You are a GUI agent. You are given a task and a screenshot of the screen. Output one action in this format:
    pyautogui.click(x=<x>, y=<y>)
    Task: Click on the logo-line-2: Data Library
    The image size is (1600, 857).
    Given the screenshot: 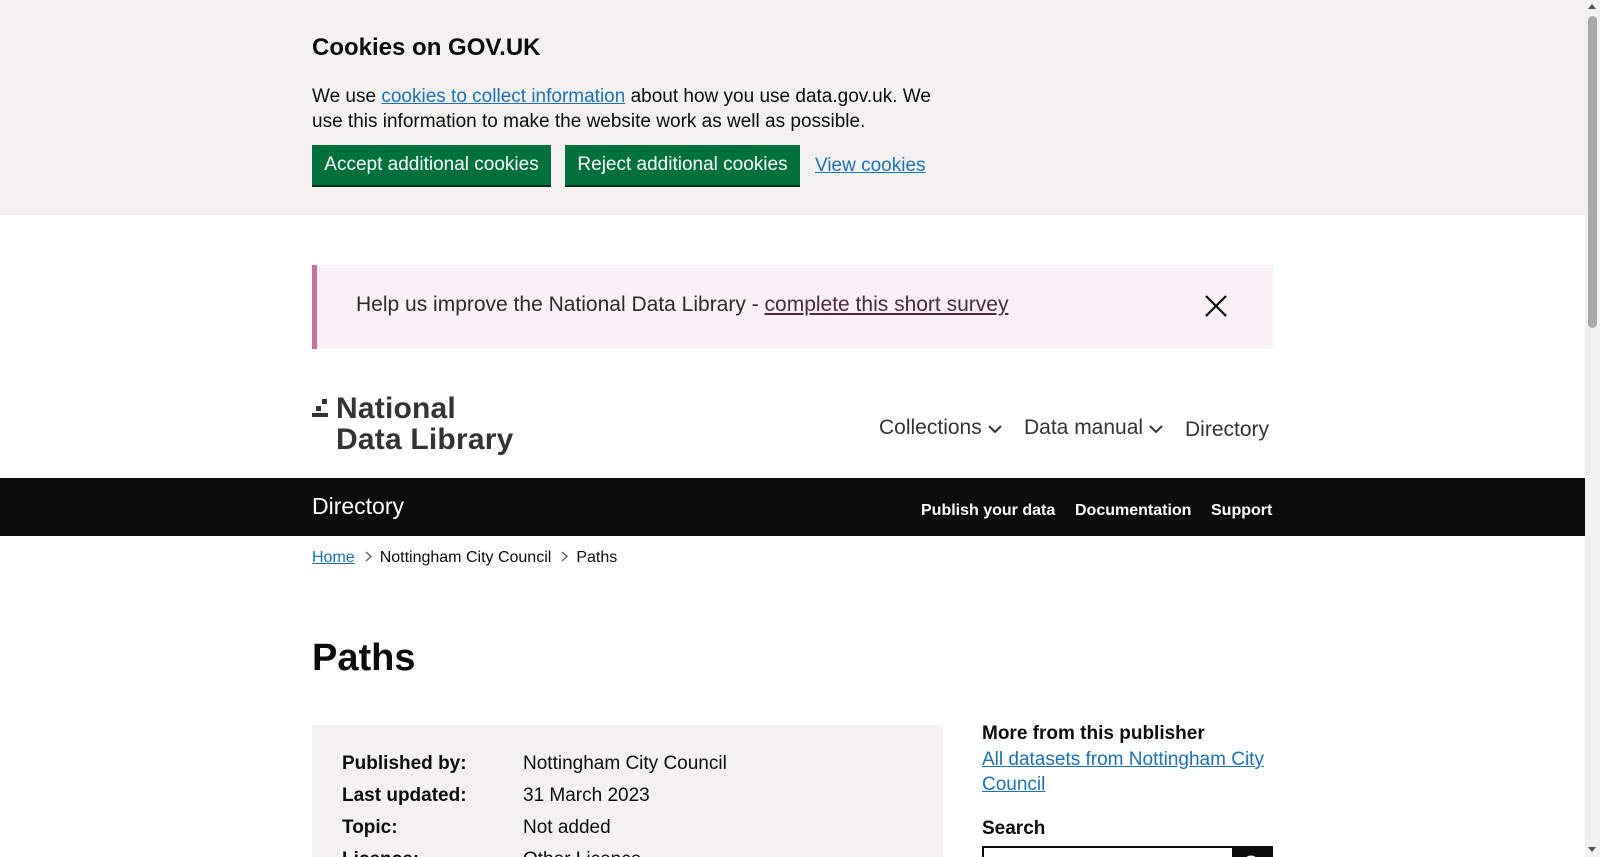 What is the action you would take?
    pyautogui.click(x=425, y=439)
    